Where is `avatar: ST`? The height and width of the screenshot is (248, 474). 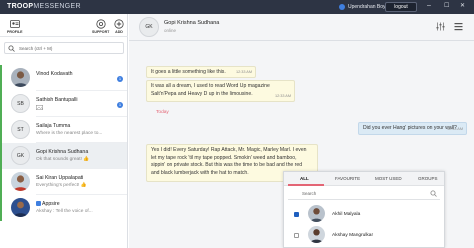
avatar: ST is located at coordinates (20, 129).